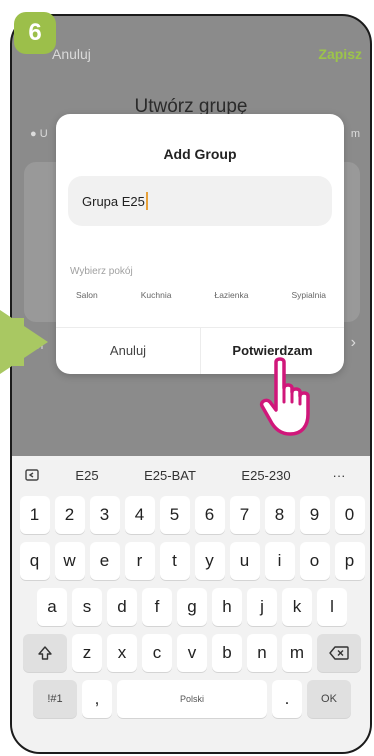 Image resolution: width=374 pixels, height=756 pixels. What do you see at coordinates (97, 699) in the screenshot?
I see `comma-key: ,` at bounding box center [97, 699].